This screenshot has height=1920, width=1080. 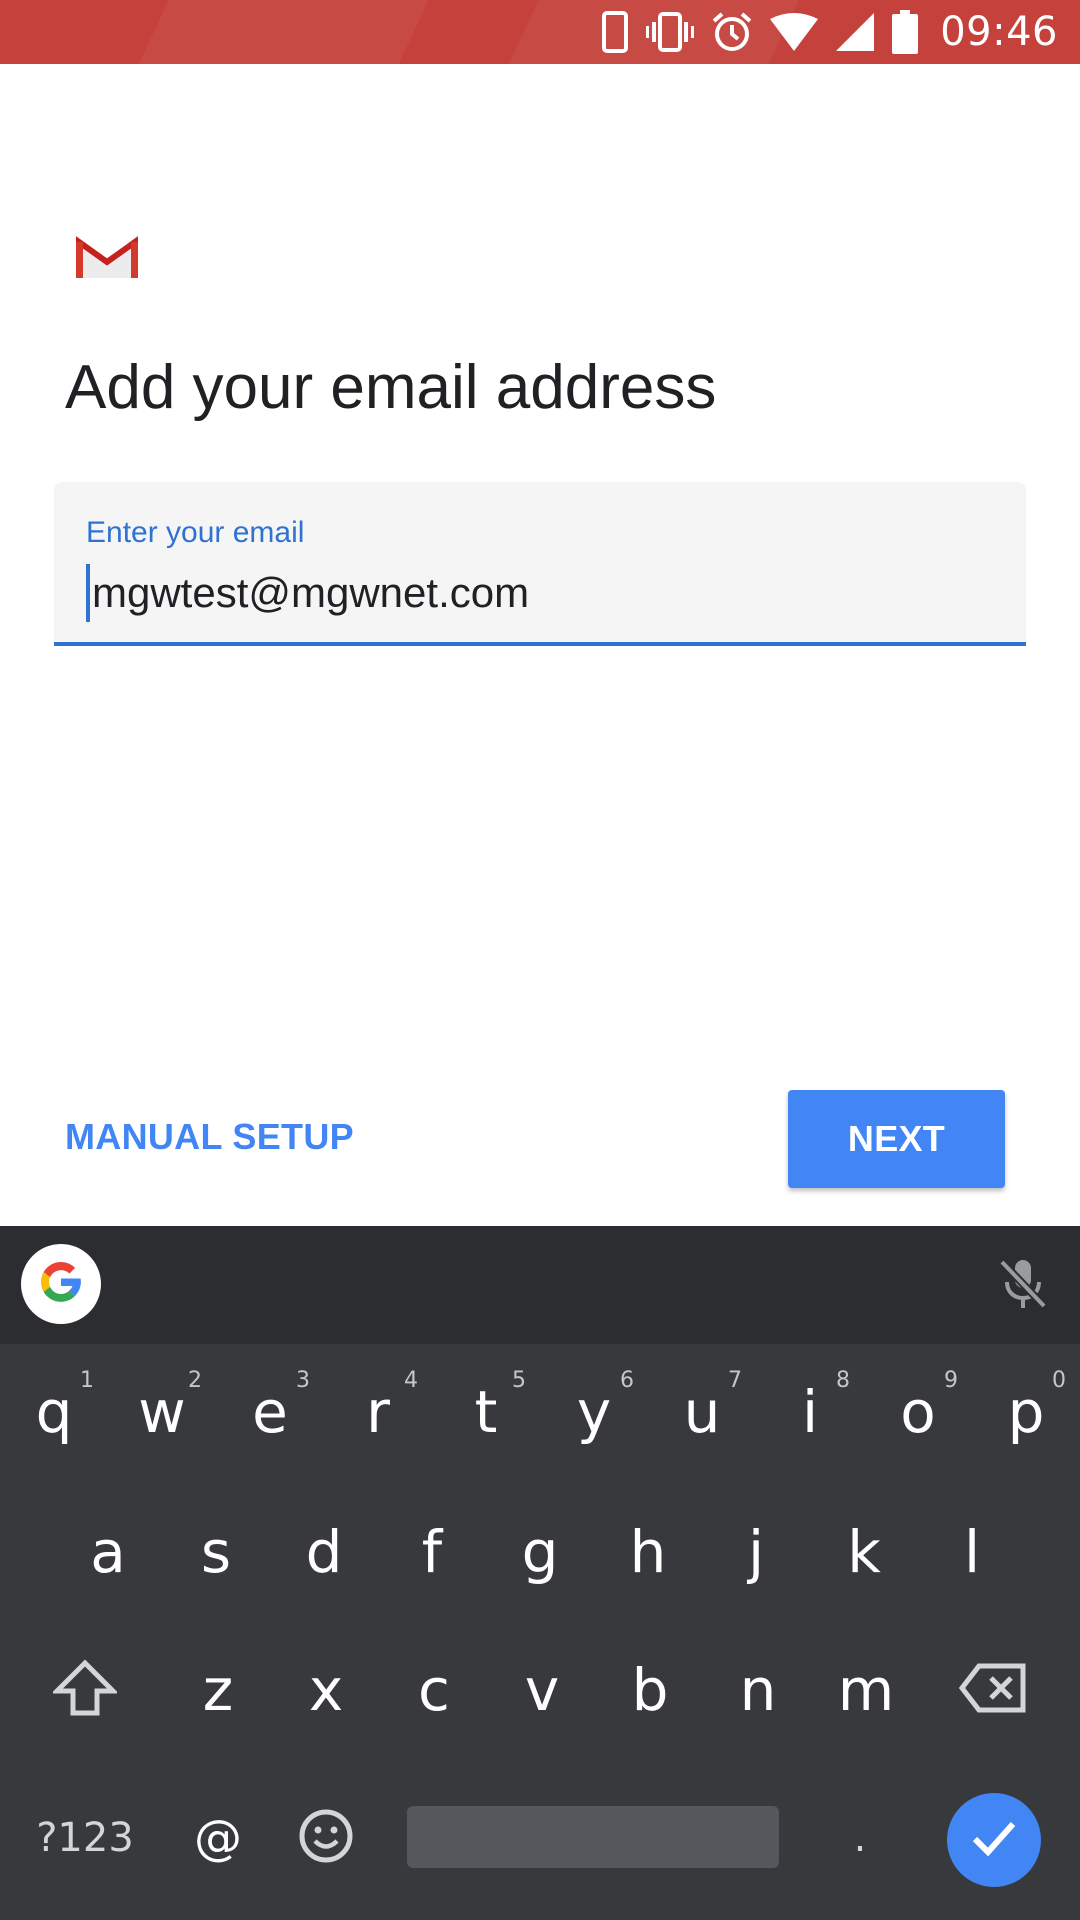 I want to click on at-key: @, so click(x=218, y=1838).